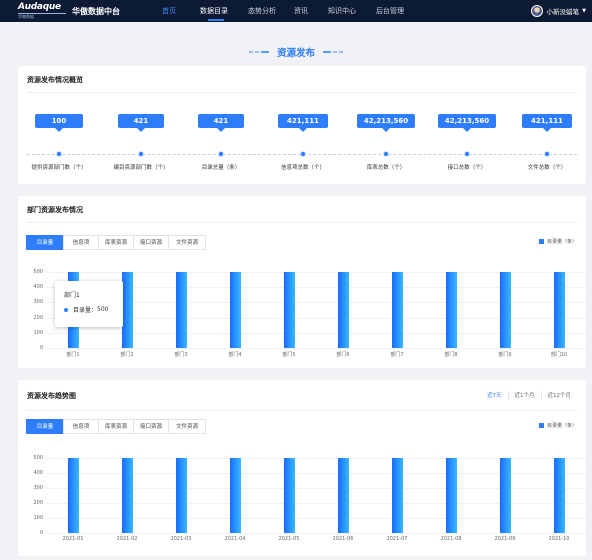  I want to click on dept-chart-x-tick-label: 部门2, so click(127, 355).